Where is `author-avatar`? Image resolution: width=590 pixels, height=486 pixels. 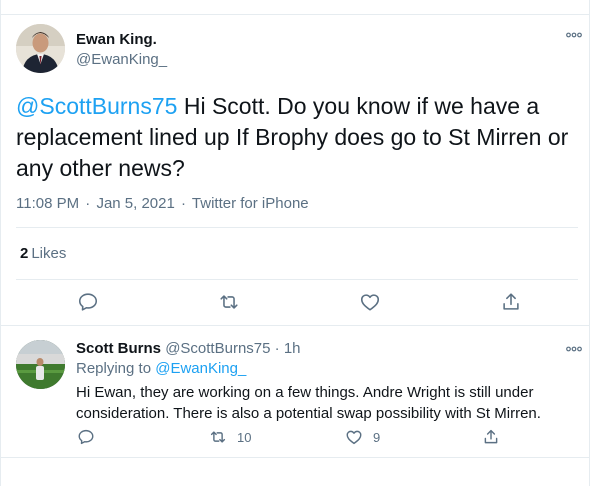 author-avatar is located at coordinates (40, 48).